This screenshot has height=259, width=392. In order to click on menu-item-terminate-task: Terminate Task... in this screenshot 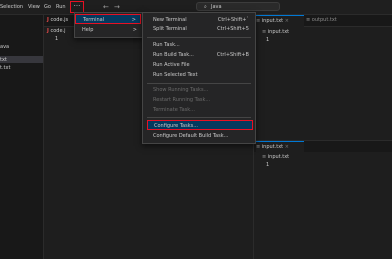, I will do `click(199, 110)`.